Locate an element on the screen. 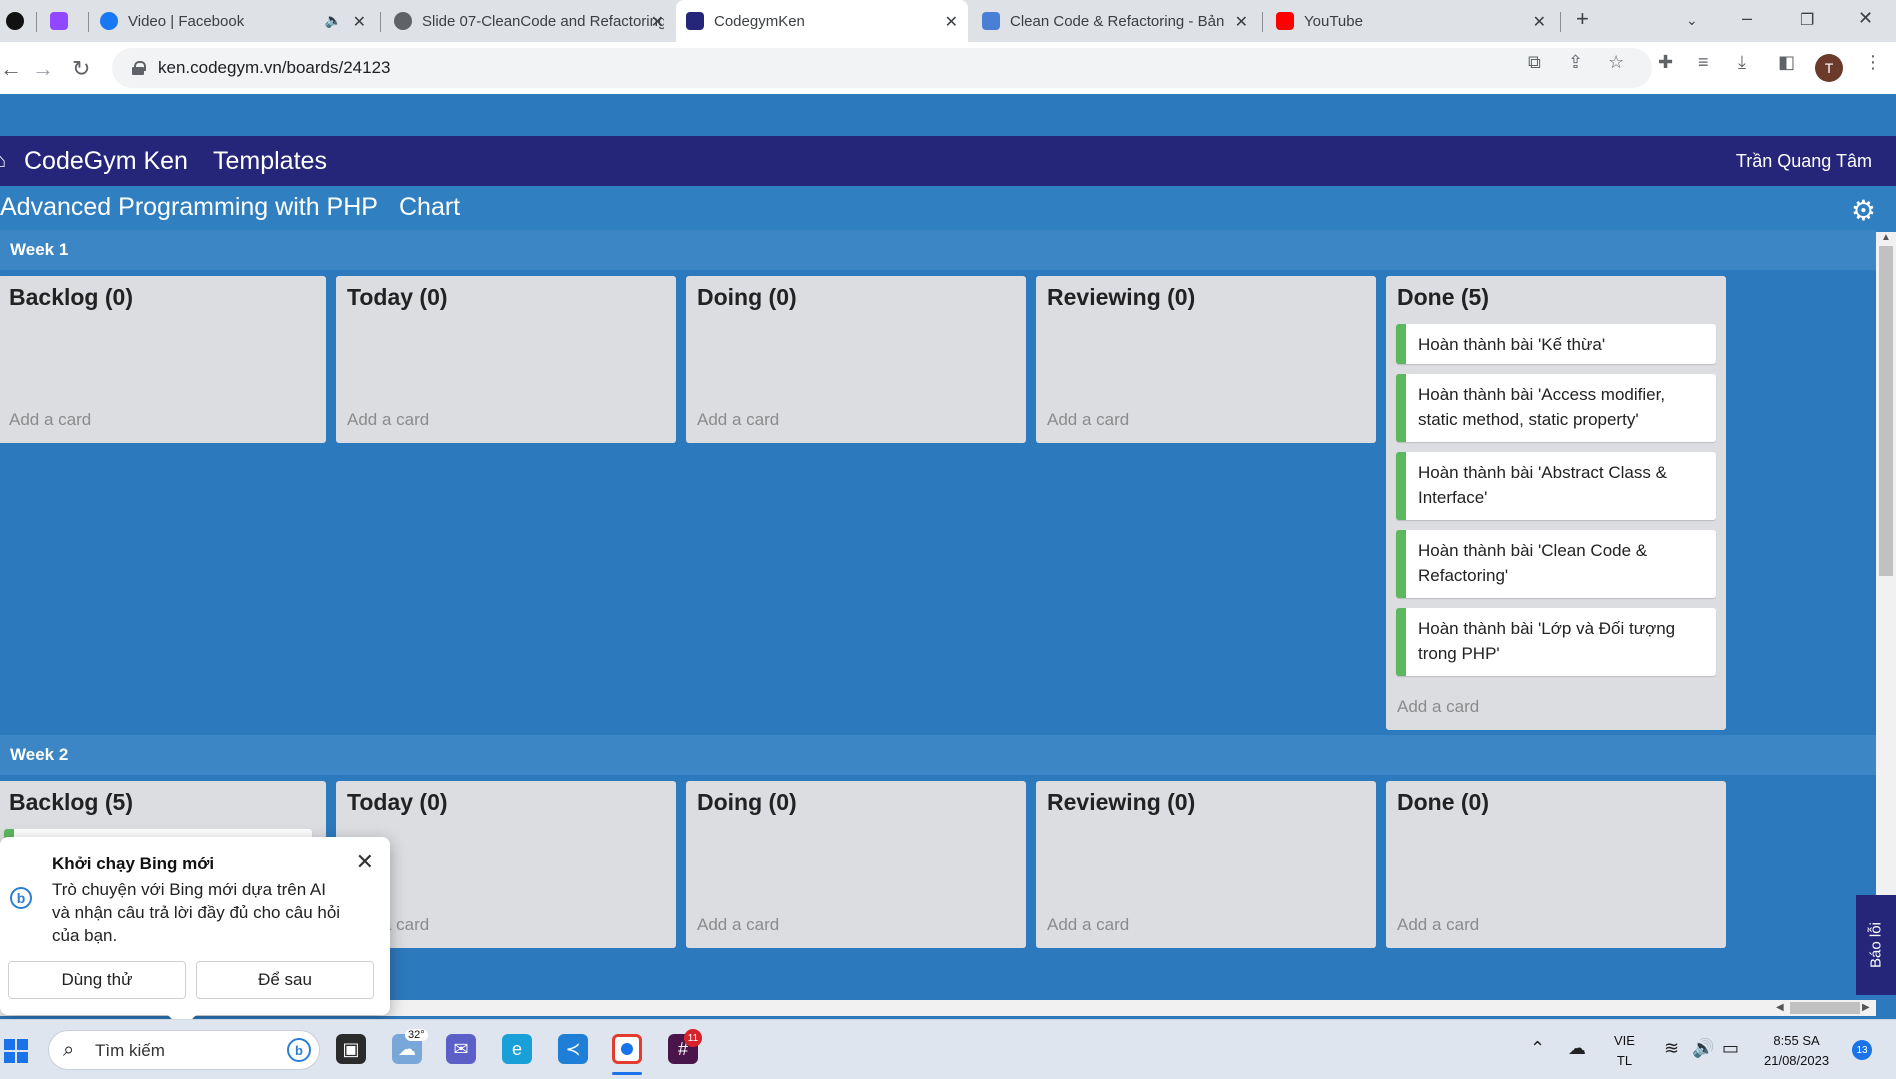 This screenshot has width=1896, height=1079. translate-icon: ⧉ is located at coordinates (1534, 62).